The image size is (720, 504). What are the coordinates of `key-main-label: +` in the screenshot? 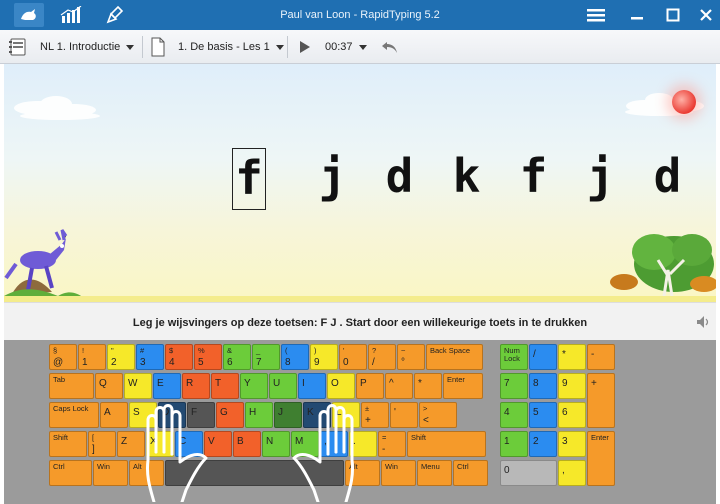 It's located at (368, 420).